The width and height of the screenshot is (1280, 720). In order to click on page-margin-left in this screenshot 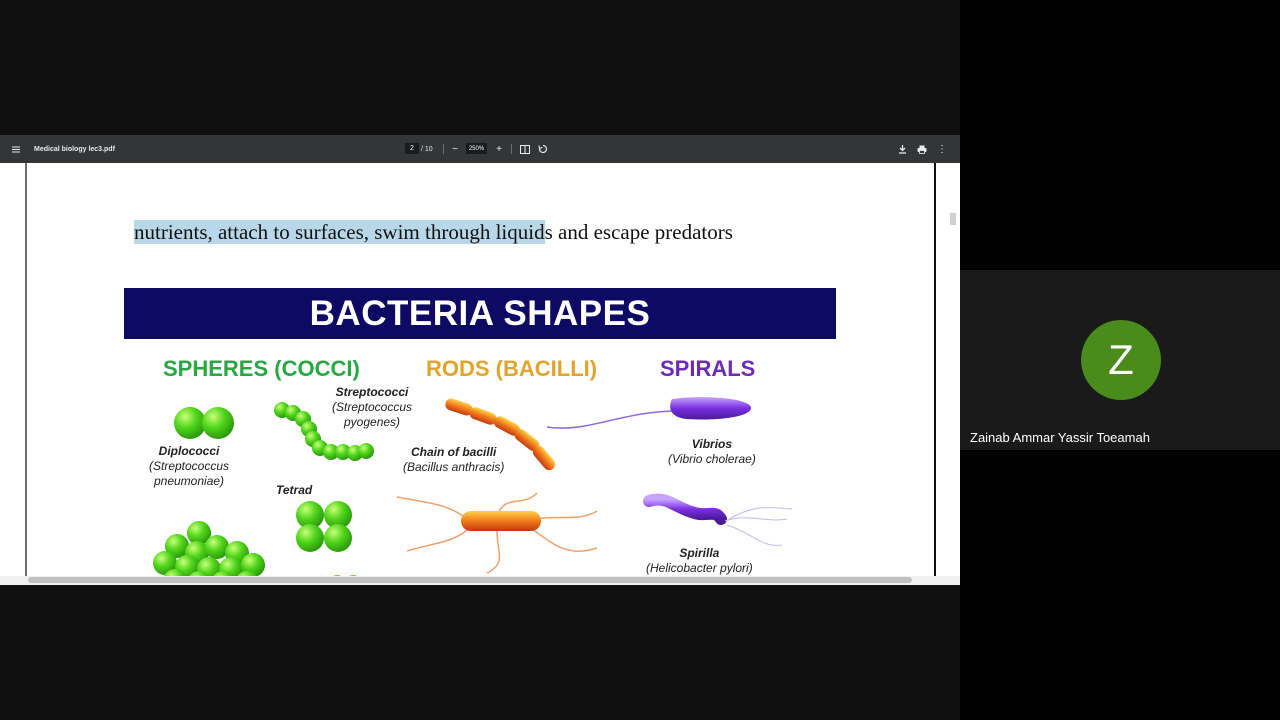, I will do `click(13, 374)`.